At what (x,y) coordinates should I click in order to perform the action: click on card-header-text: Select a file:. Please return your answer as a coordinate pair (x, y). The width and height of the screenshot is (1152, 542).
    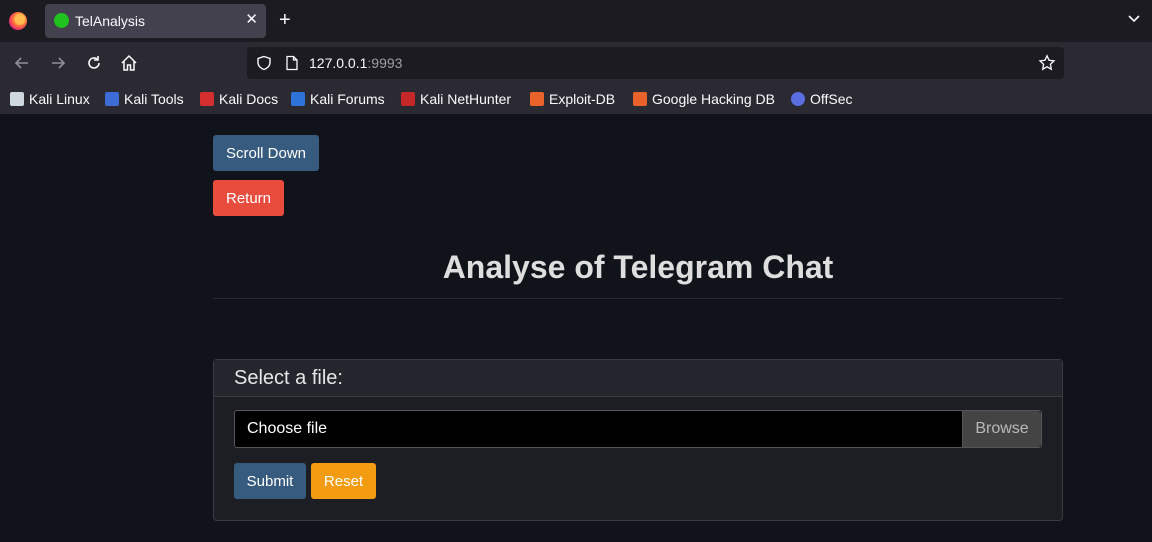
    Looking at the image, I should click on (288, 378).